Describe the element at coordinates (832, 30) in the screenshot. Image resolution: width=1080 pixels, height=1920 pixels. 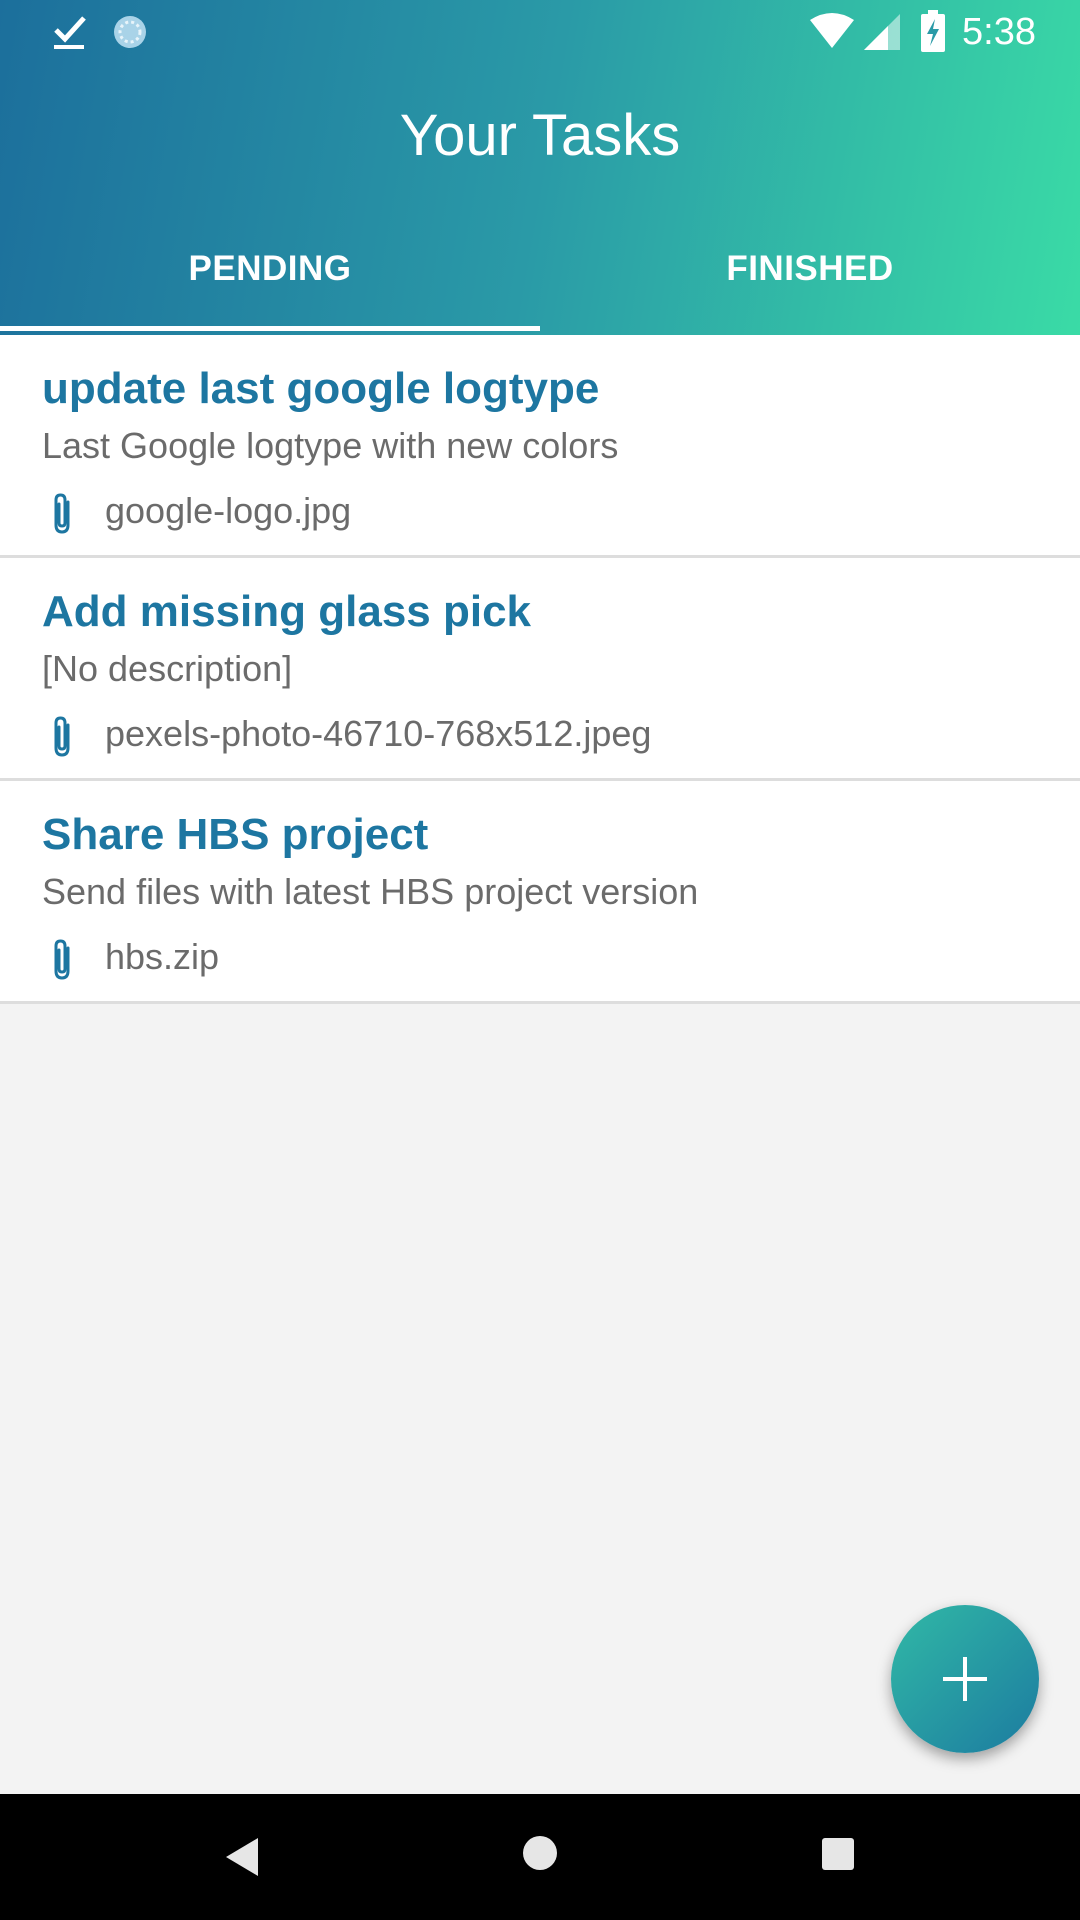
I see `wifi-icon` at that location.